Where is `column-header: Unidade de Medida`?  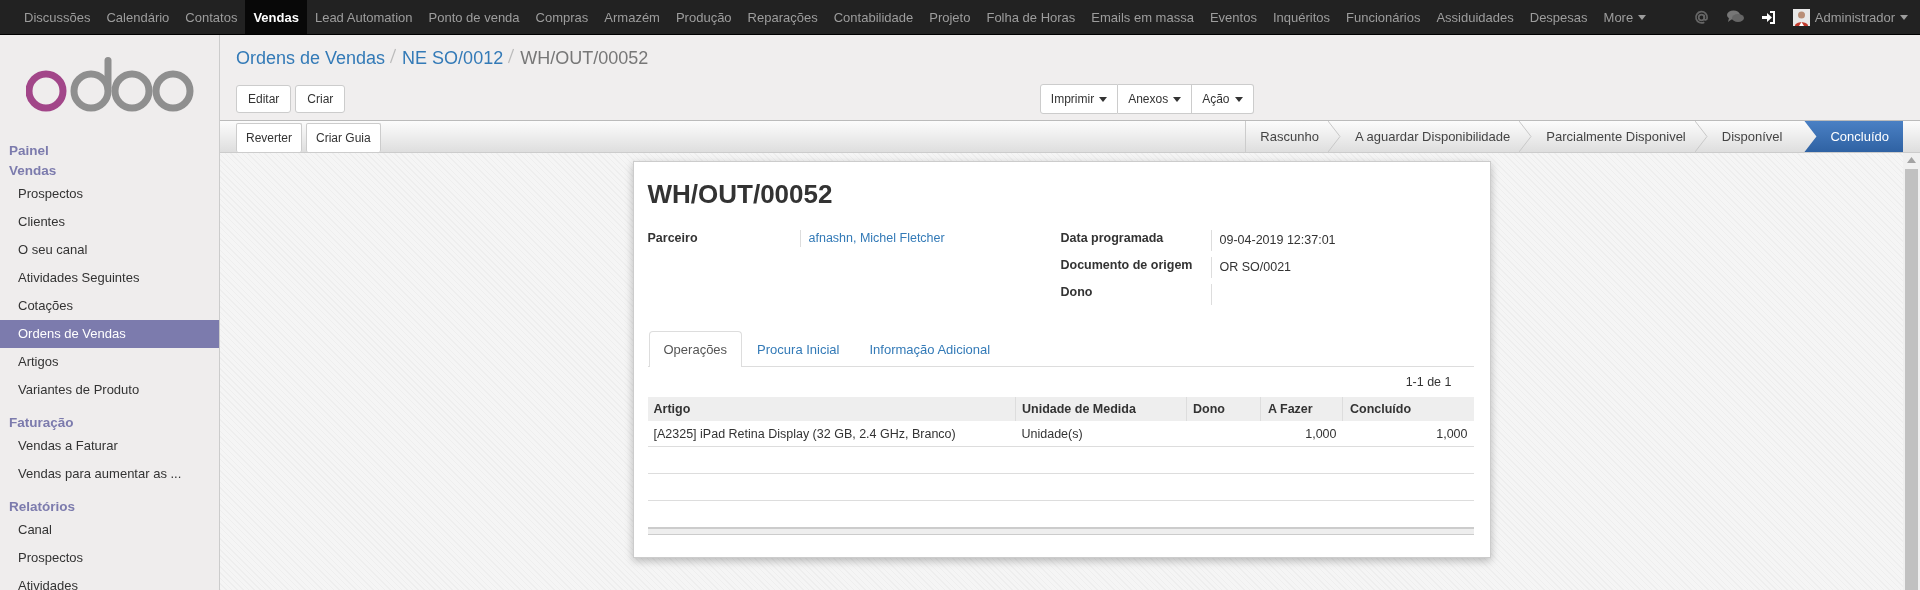 column-header: Unidade de Medida is located at coordinates (1101, 409).